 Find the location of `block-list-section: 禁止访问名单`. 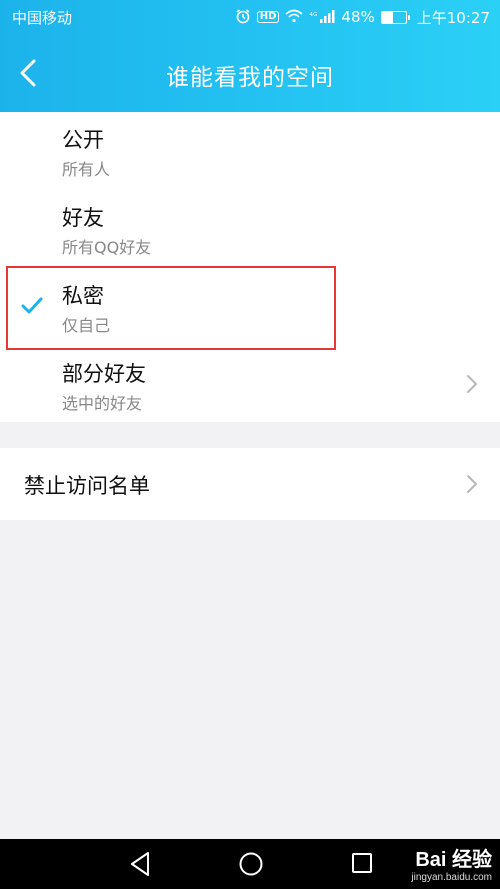

block-list-section: 禁止访问名单 is located at coordinates (250, 484).